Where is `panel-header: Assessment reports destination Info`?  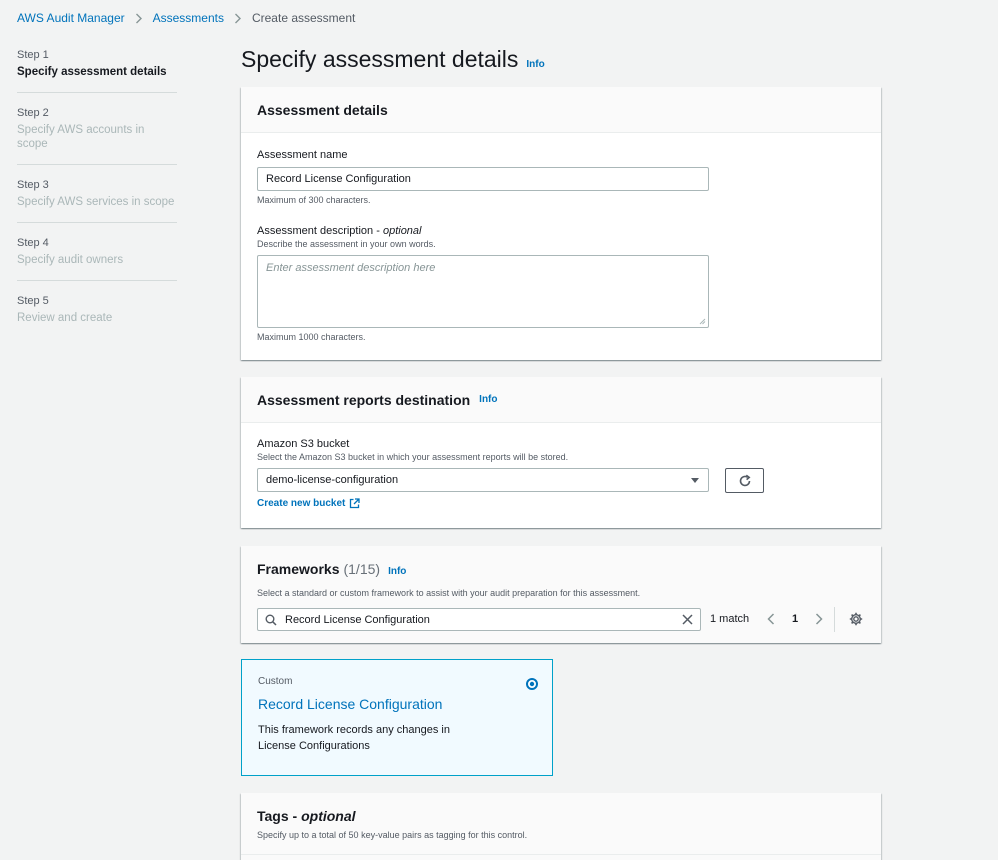 panel-header: Assessment reports destination Info is located at coordinates (561, 400).